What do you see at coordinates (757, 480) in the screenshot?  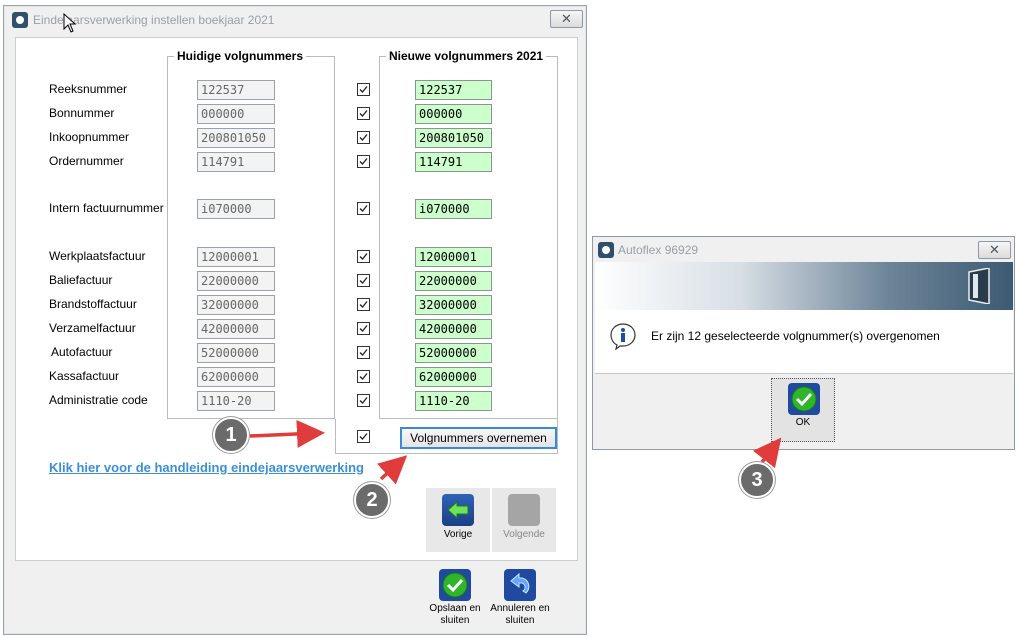 I see `annotation-3: 3` at bounding box center [757, 480].